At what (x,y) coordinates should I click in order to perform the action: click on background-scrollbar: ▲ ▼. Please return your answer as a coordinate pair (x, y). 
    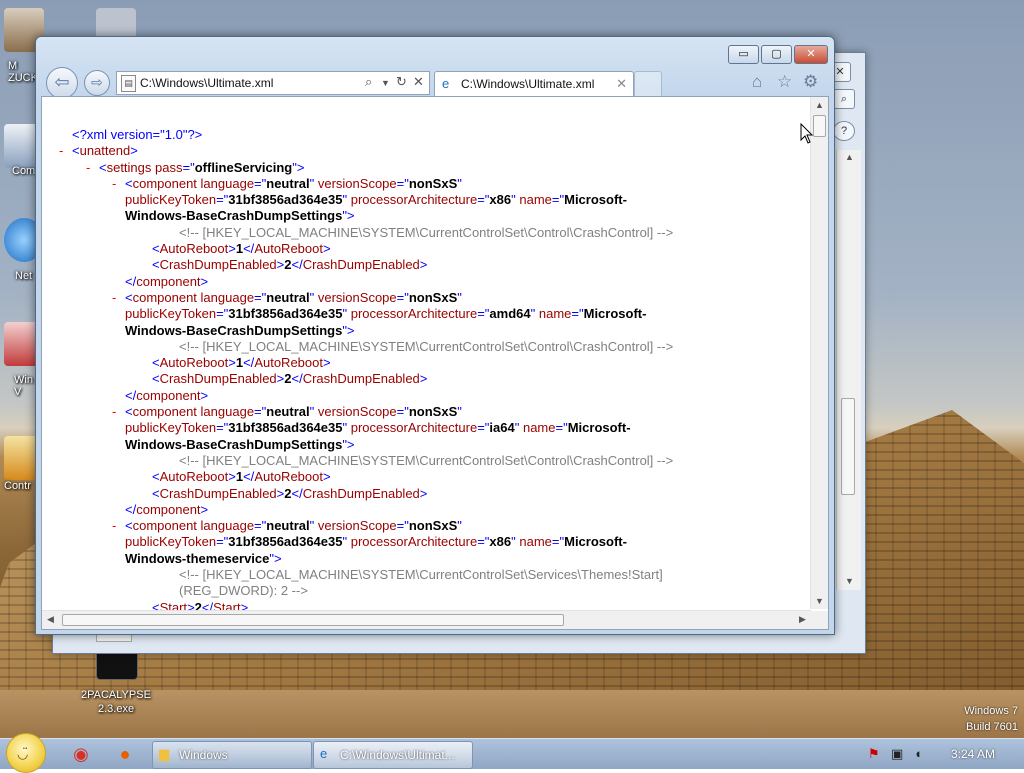
    Looking at the image, I should click on (848, 370).